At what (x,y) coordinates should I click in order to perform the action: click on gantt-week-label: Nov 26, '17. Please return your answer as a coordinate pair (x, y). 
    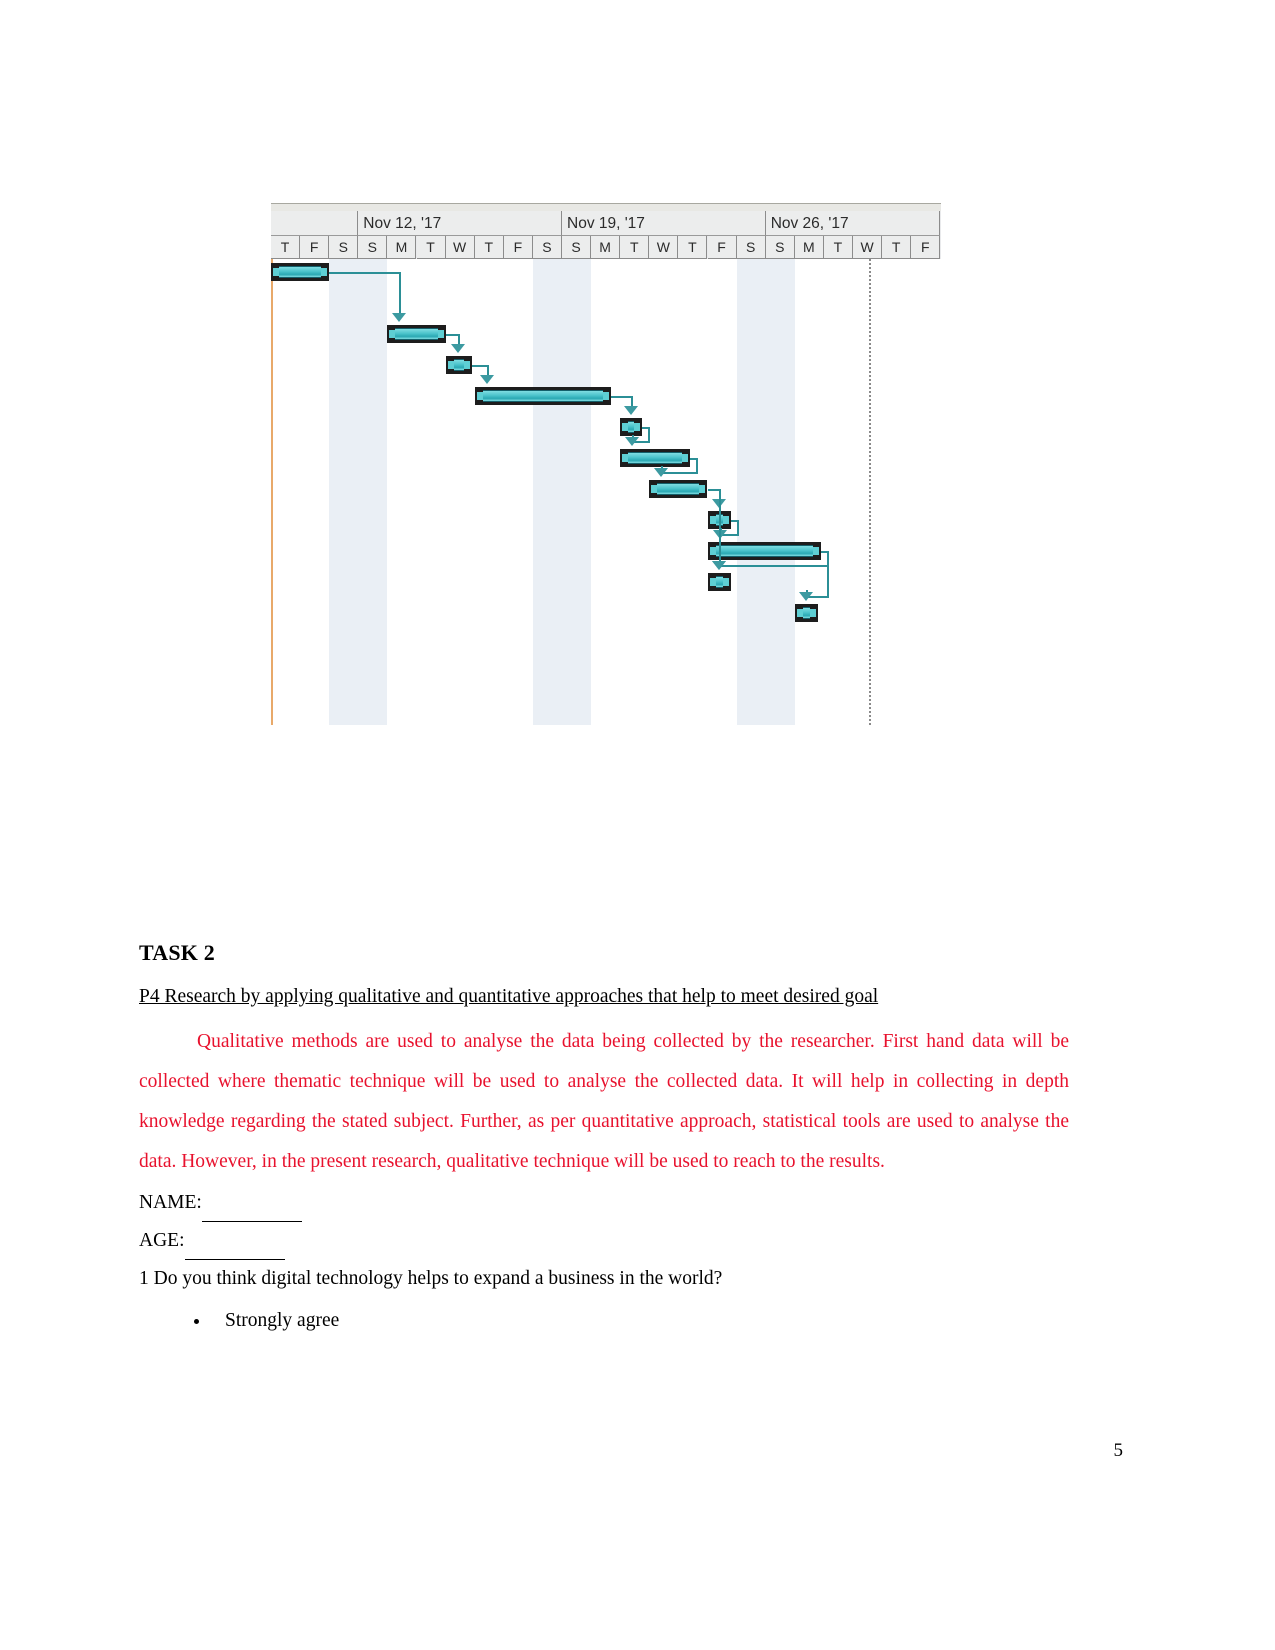
    Looking at the image, I should click on (853, 223).